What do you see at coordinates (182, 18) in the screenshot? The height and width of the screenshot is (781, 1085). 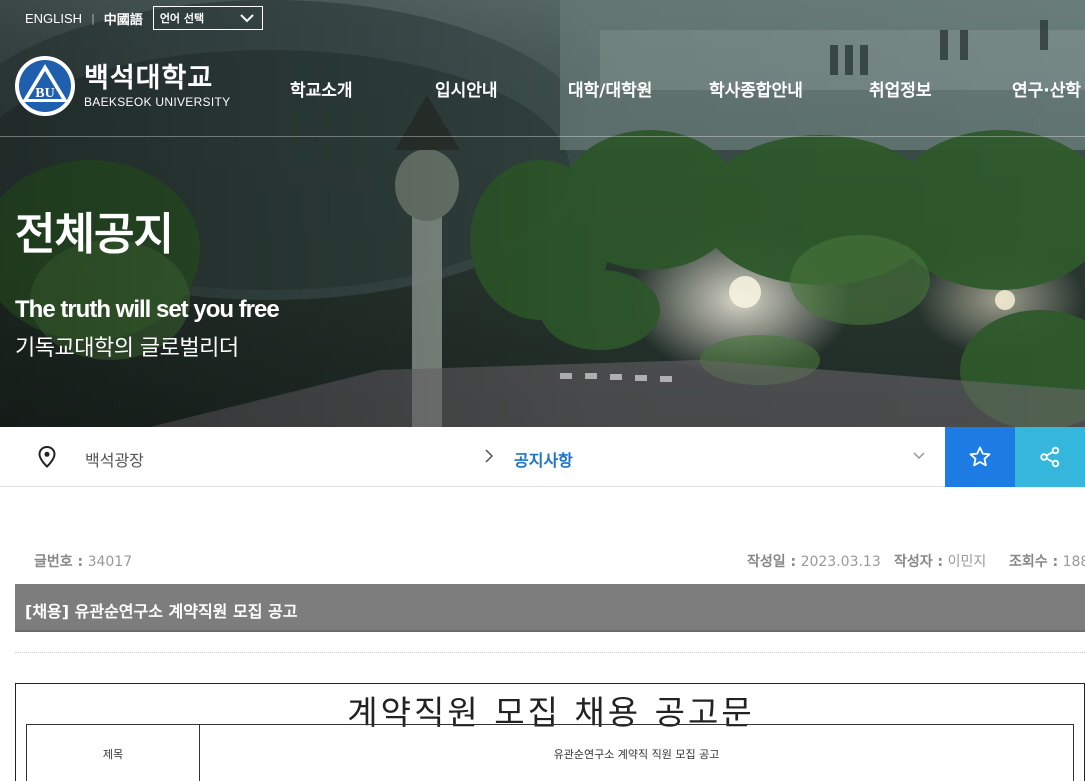 I see `language-select-label: 언어 선택` at bounding box center [182, 18].